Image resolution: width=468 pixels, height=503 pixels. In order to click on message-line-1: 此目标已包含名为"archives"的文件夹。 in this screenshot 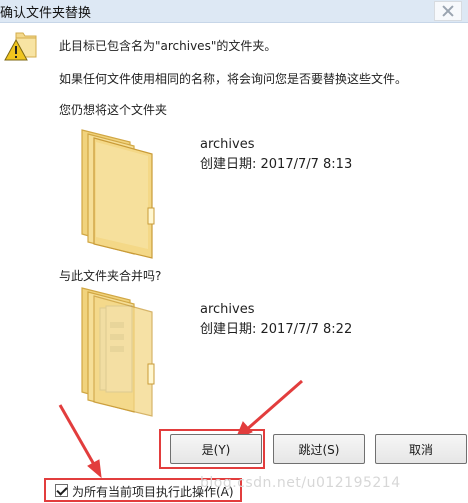, I will do `click(168, 46)`.